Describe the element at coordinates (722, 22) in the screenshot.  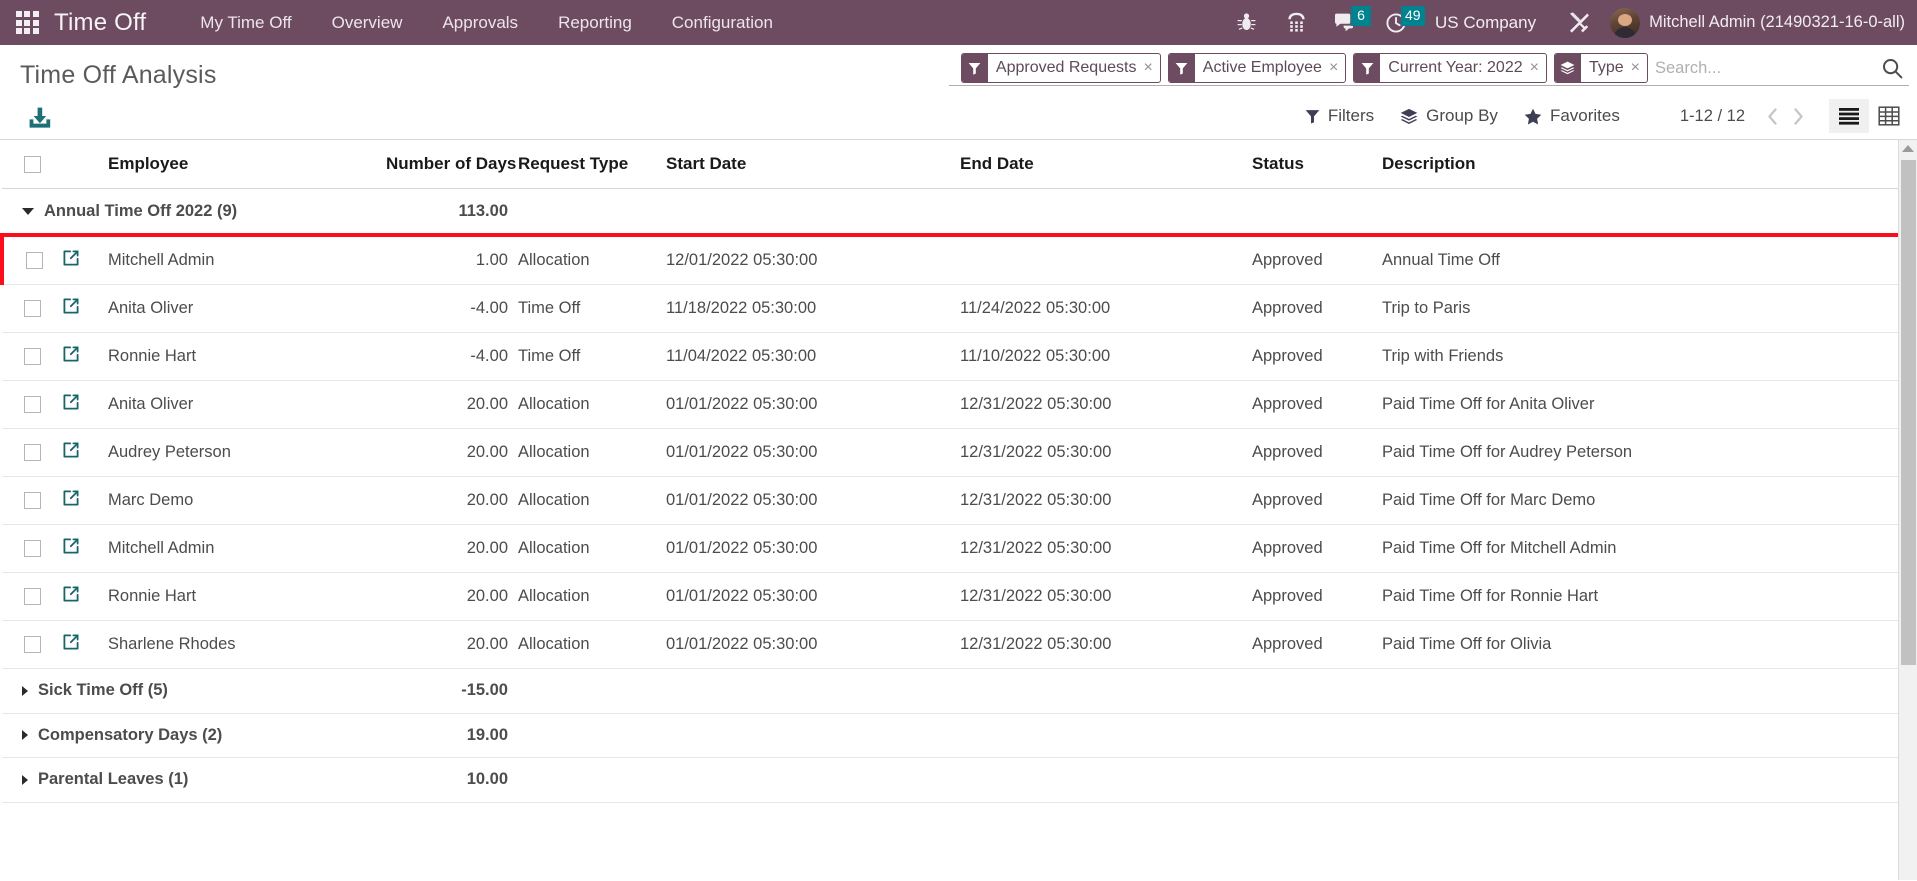
I see `menu-item-configuration: Configuration` at that location.